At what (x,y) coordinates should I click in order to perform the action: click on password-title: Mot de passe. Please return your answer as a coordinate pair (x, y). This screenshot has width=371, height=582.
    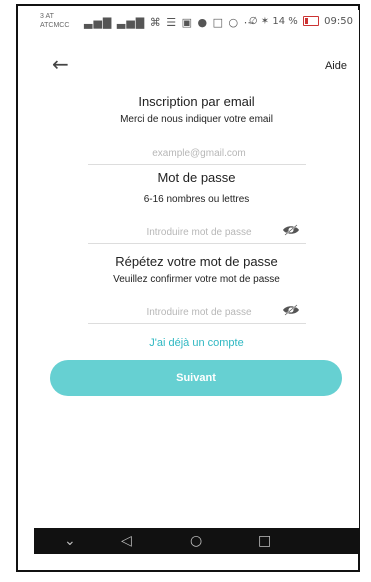
    Looking at the image, I should click on (196, 177).